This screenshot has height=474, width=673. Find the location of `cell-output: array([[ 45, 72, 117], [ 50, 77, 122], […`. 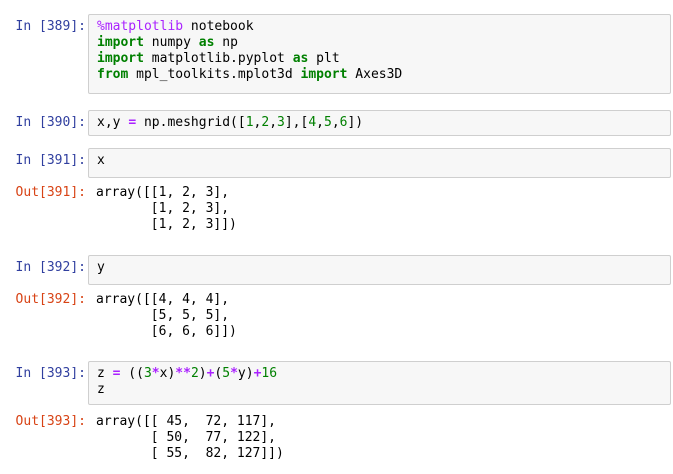

cell-output: array([[ 45, 72, 117], [ 50, 77, 122], [… is located at coordinates (190, 438).